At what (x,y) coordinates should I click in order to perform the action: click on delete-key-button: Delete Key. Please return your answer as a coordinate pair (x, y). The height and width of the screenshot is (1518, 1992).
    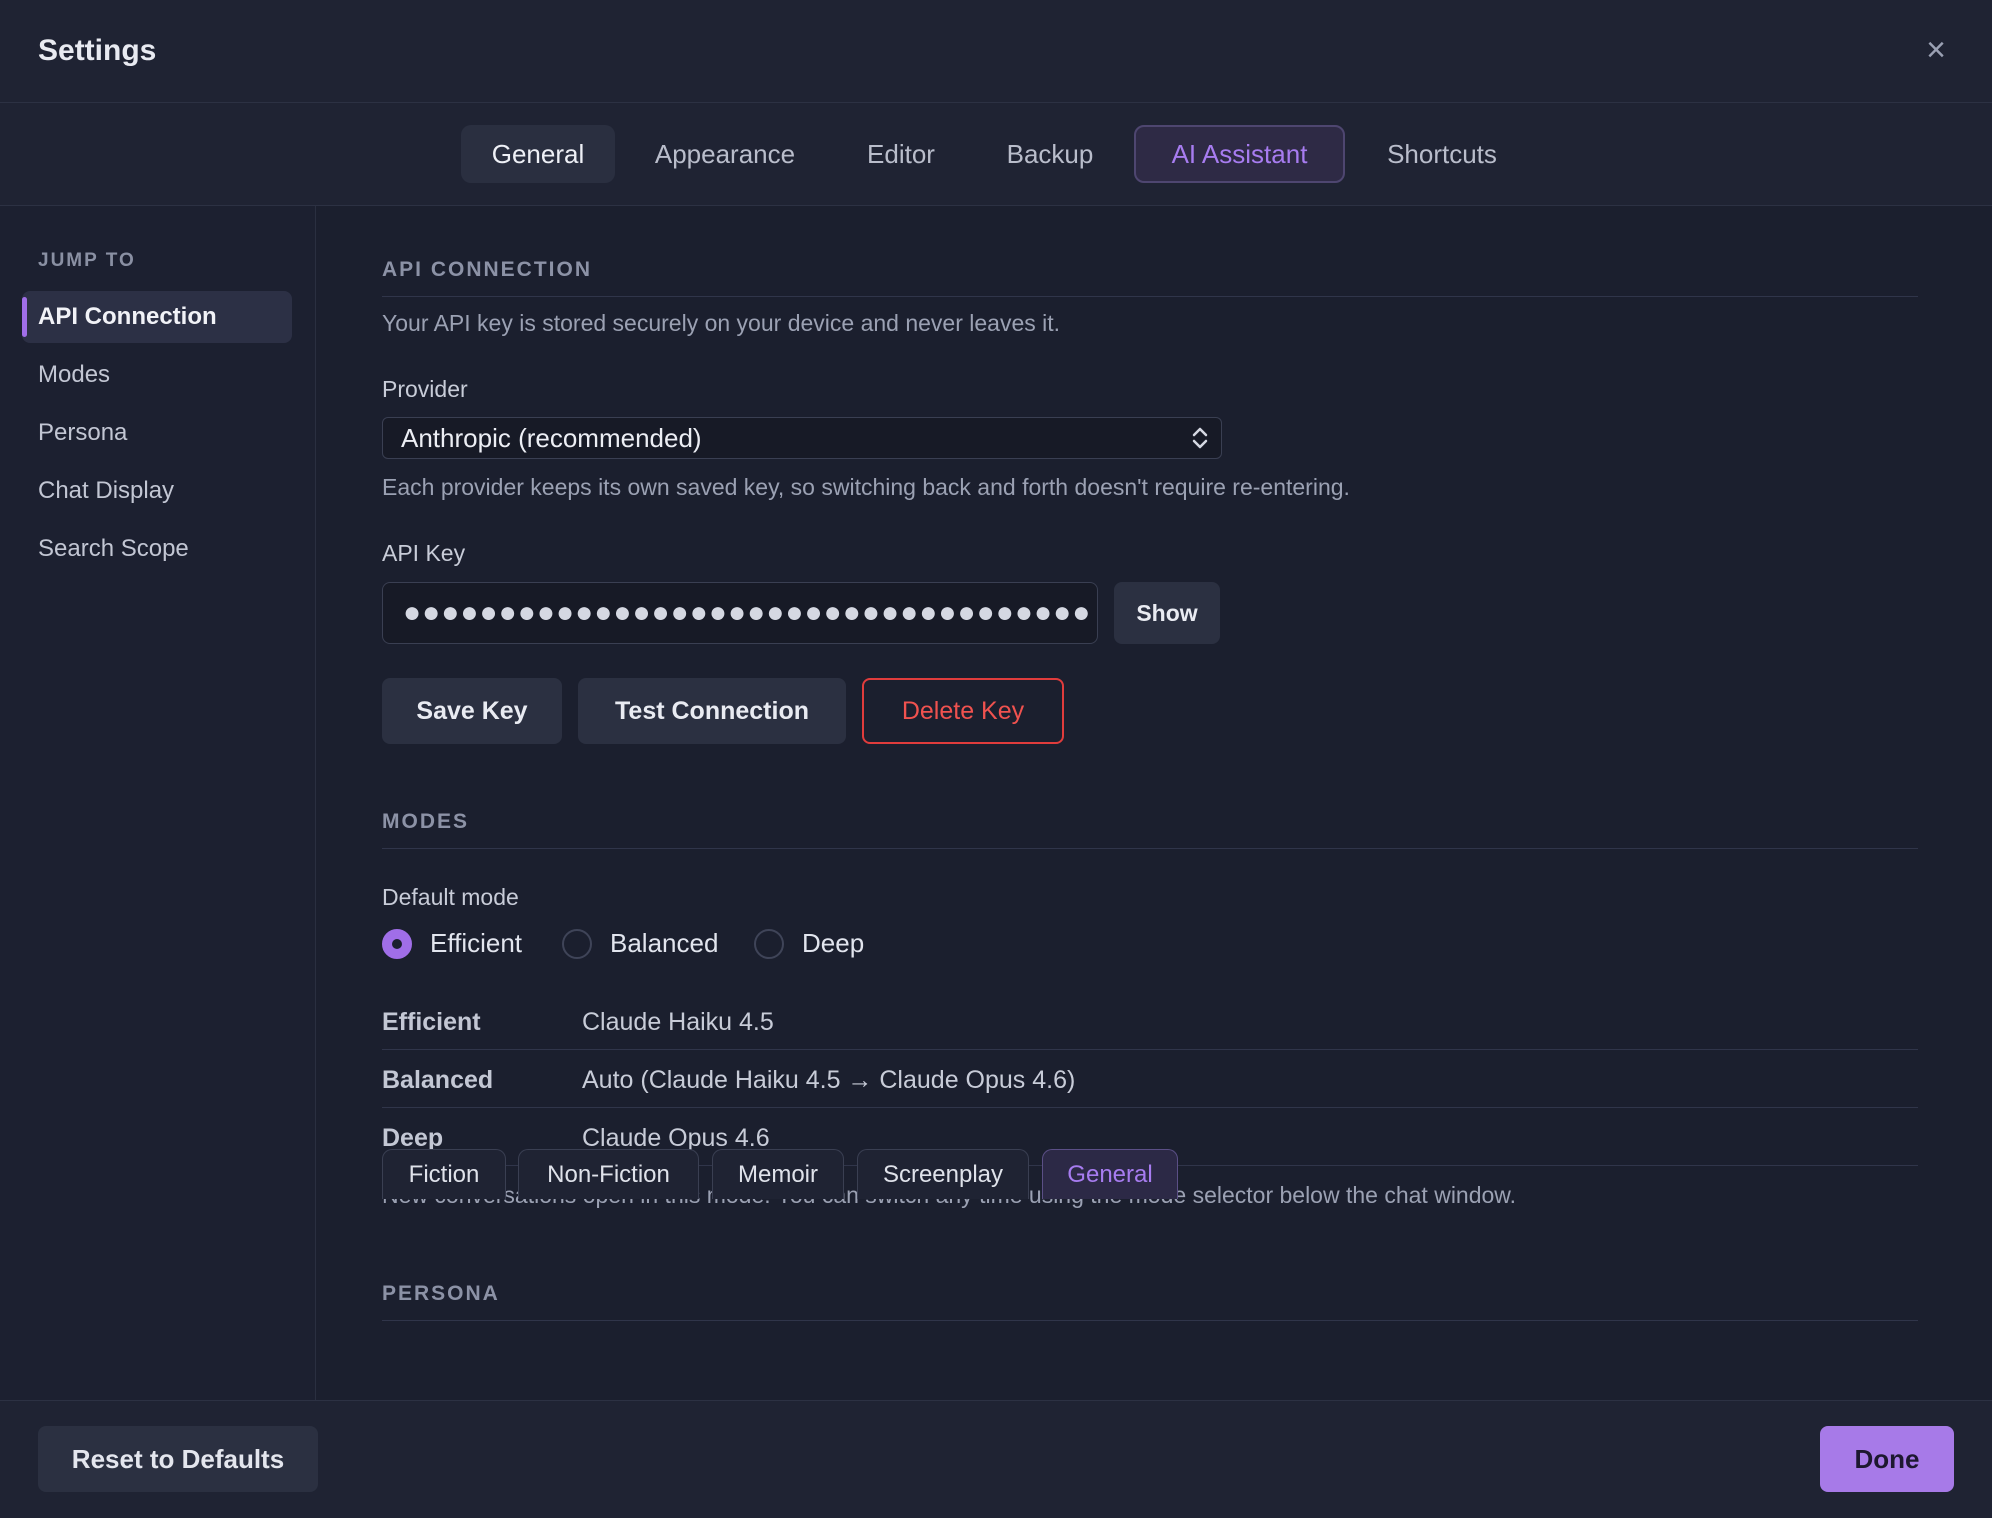
    Looking at the image, I should click on (963, 711).